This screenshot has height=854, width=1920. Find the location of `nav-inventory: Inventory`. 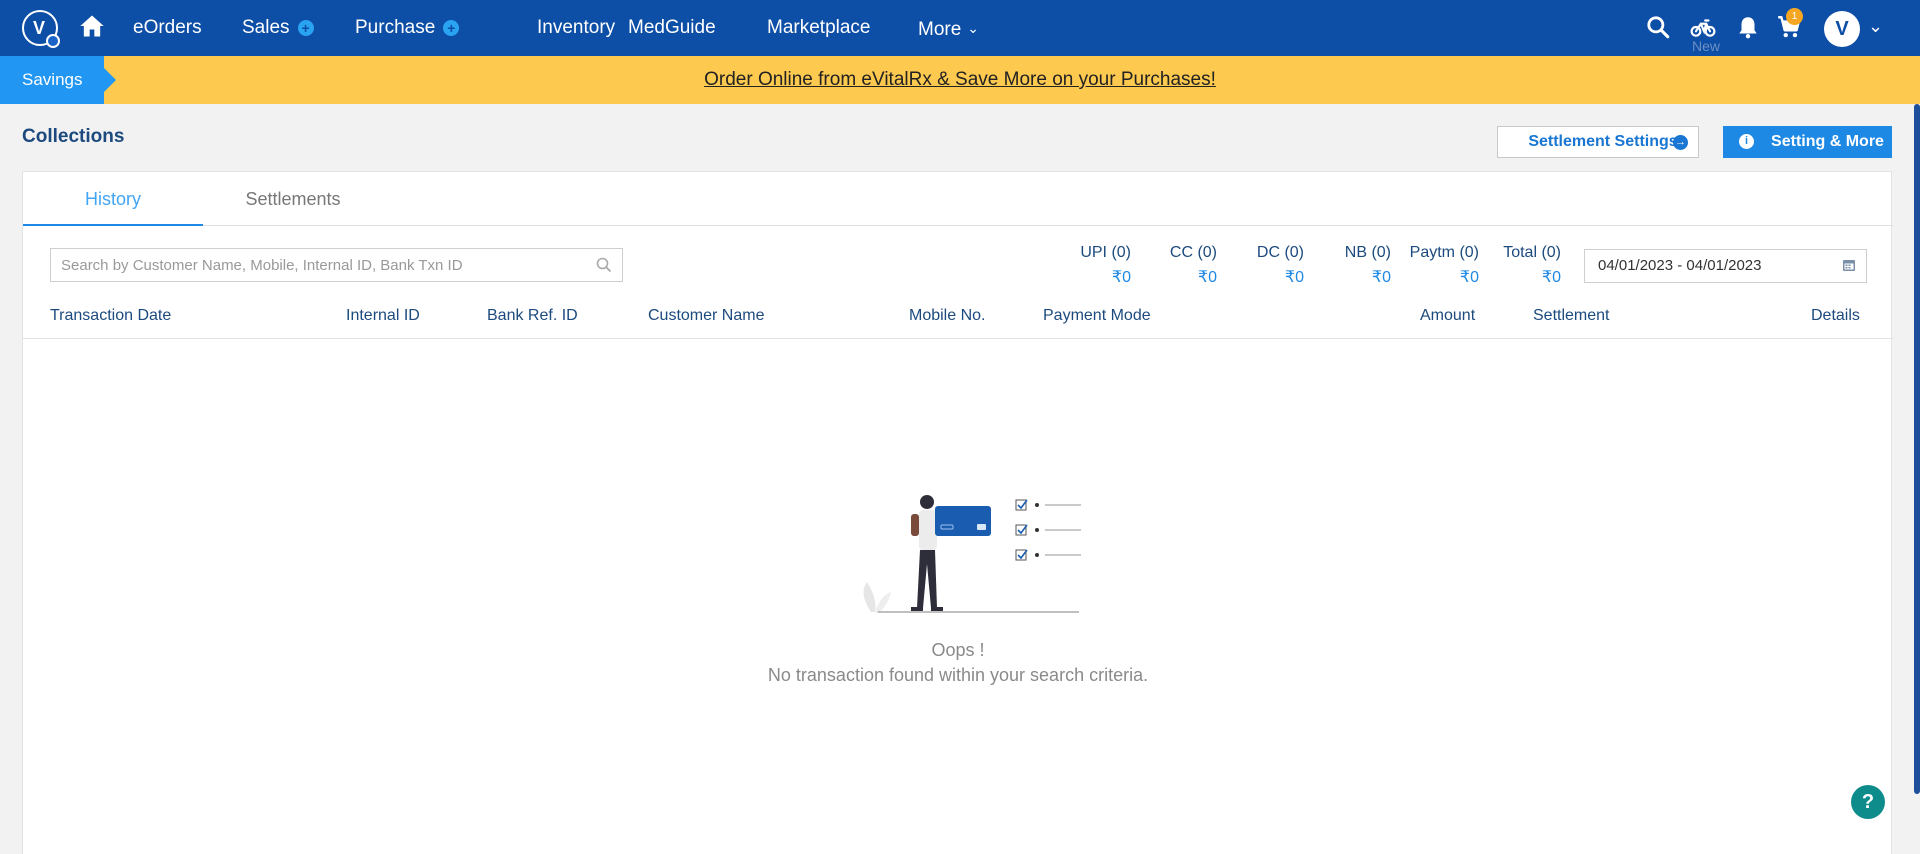

nav-inventory: Inventory is located at coordinates (576, 28).